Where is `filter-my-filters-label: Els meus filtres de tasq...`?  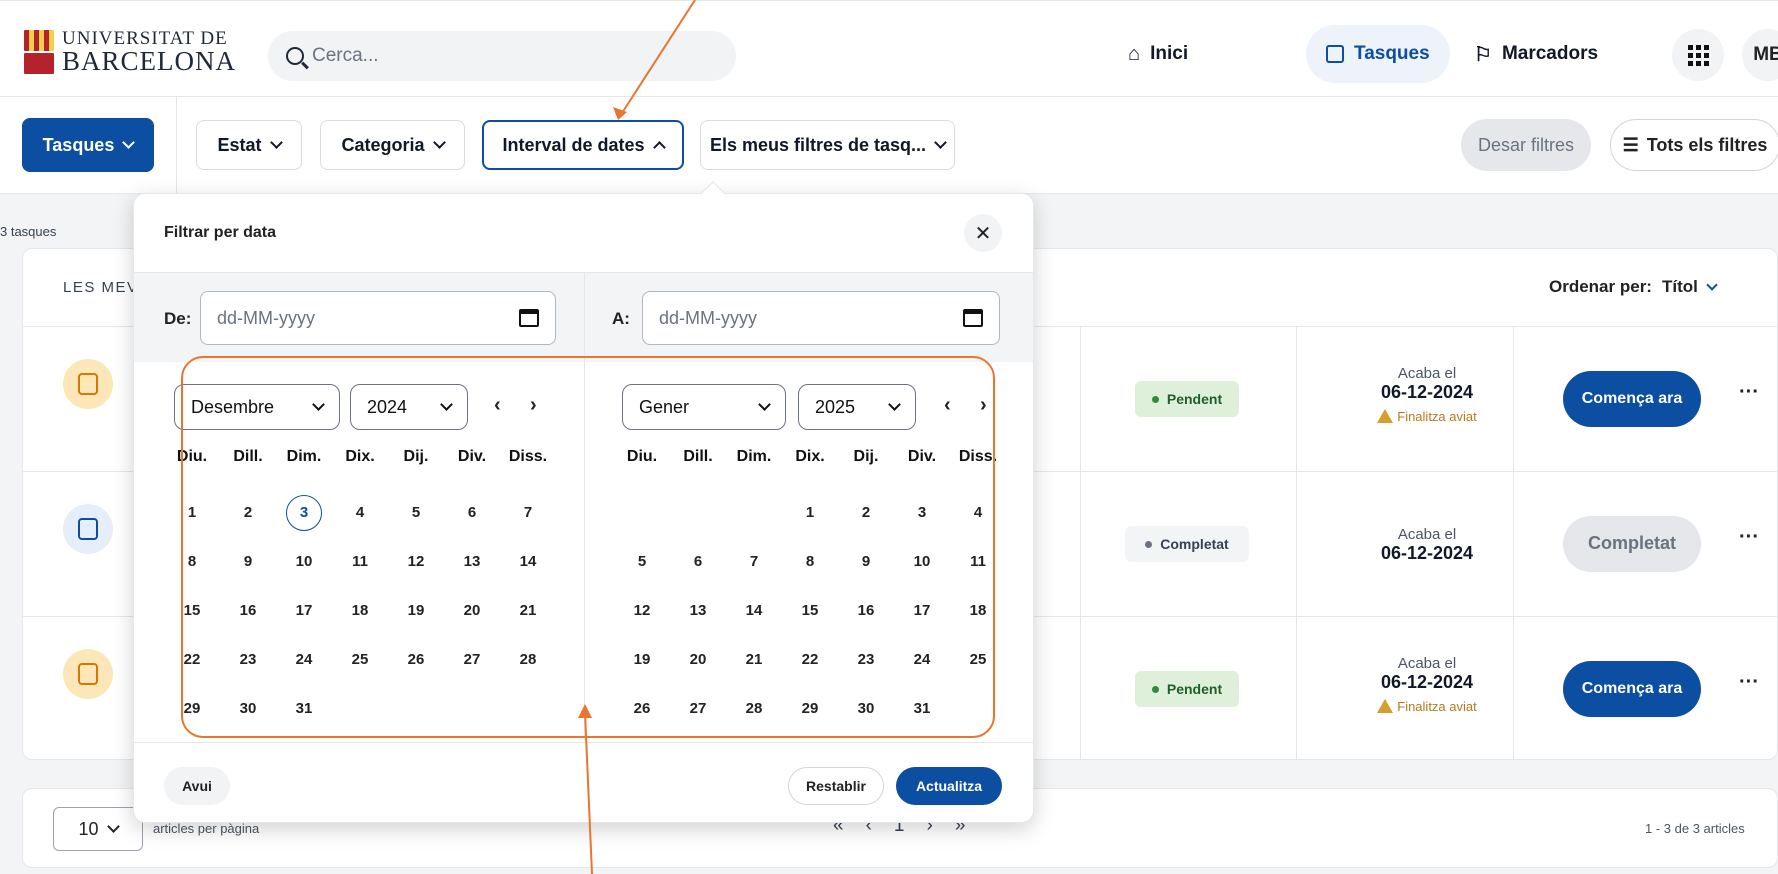
filter-my-filters-label: Els meus filtres de tasq... is located at coordinates (818, 144).